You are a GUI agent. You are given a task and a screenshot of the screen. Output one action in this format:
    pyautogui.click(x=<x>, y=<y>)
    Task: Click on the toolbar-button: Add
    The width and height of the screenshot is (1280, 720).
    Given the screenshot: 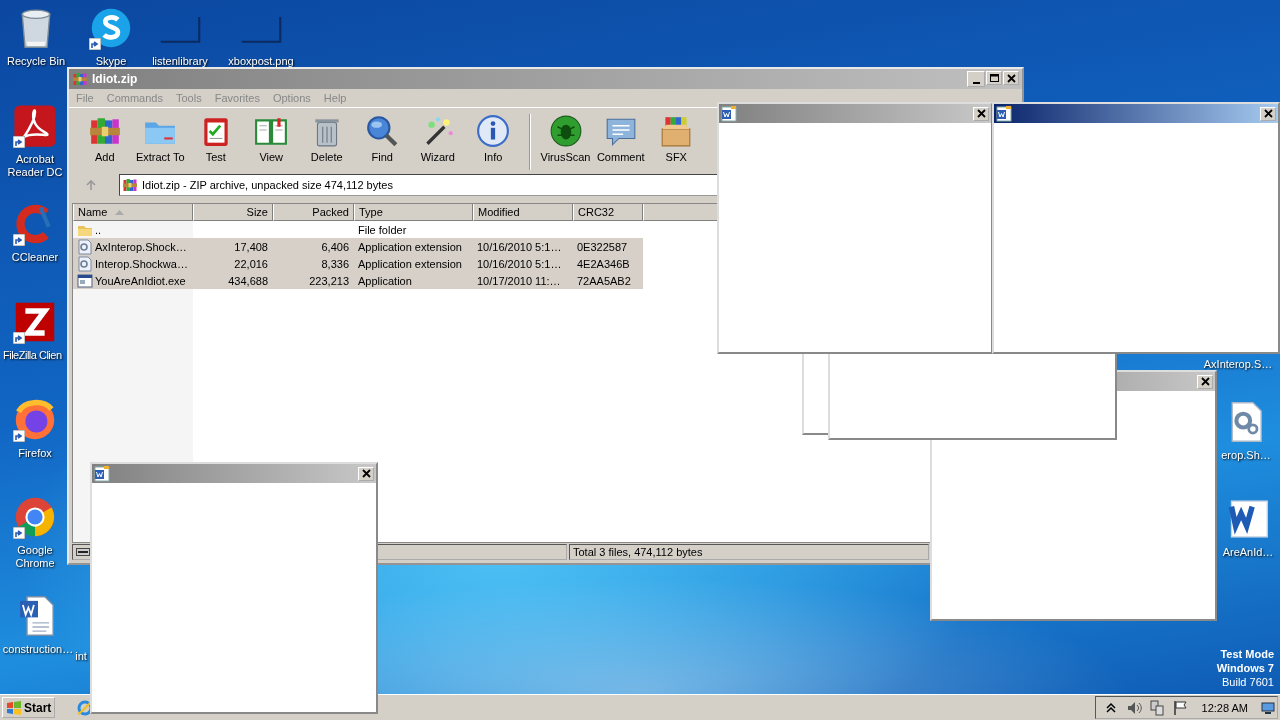 What is the action you would take?
    pyautogui.click(x=105, y=142)
    